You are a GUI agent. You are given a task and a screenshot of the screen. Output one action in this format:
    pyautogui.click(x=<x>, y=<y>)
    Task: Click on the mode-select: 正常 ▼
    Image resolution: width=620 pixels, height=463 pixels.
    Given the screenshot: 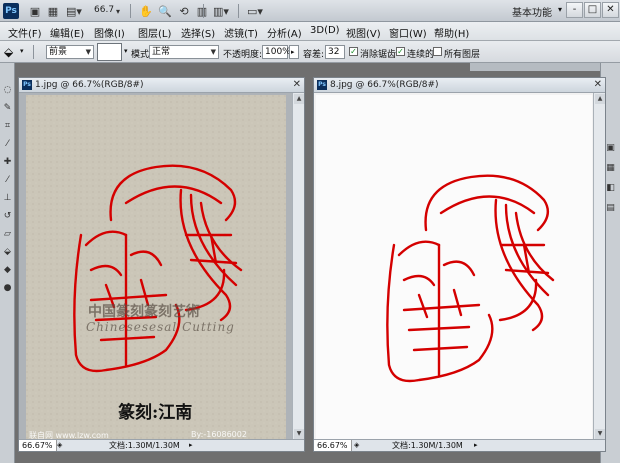 What is the action you would take?
    pyautogui.click(x=184, y=52)
    